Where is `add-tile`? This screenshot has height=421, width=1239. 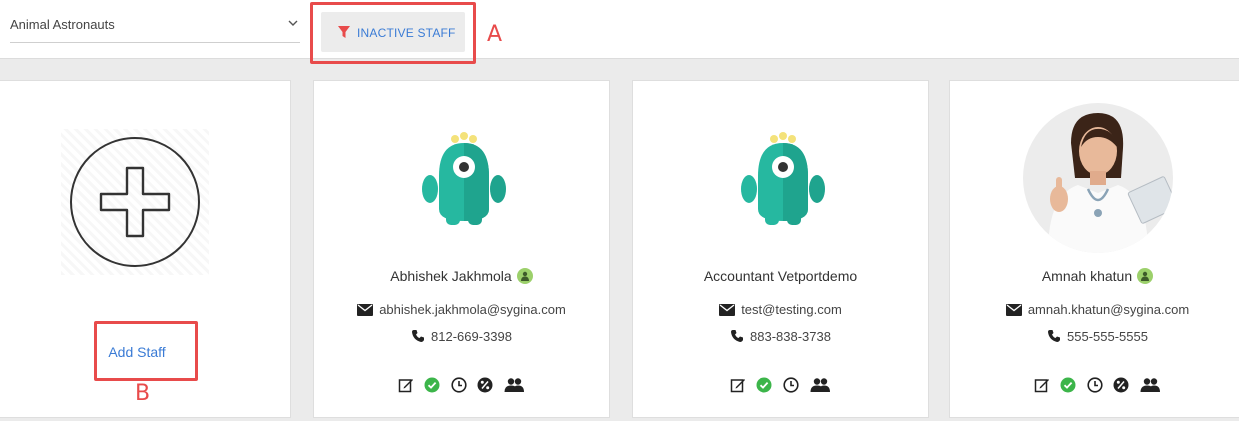
add-tile is located at coordinates (135, 202).